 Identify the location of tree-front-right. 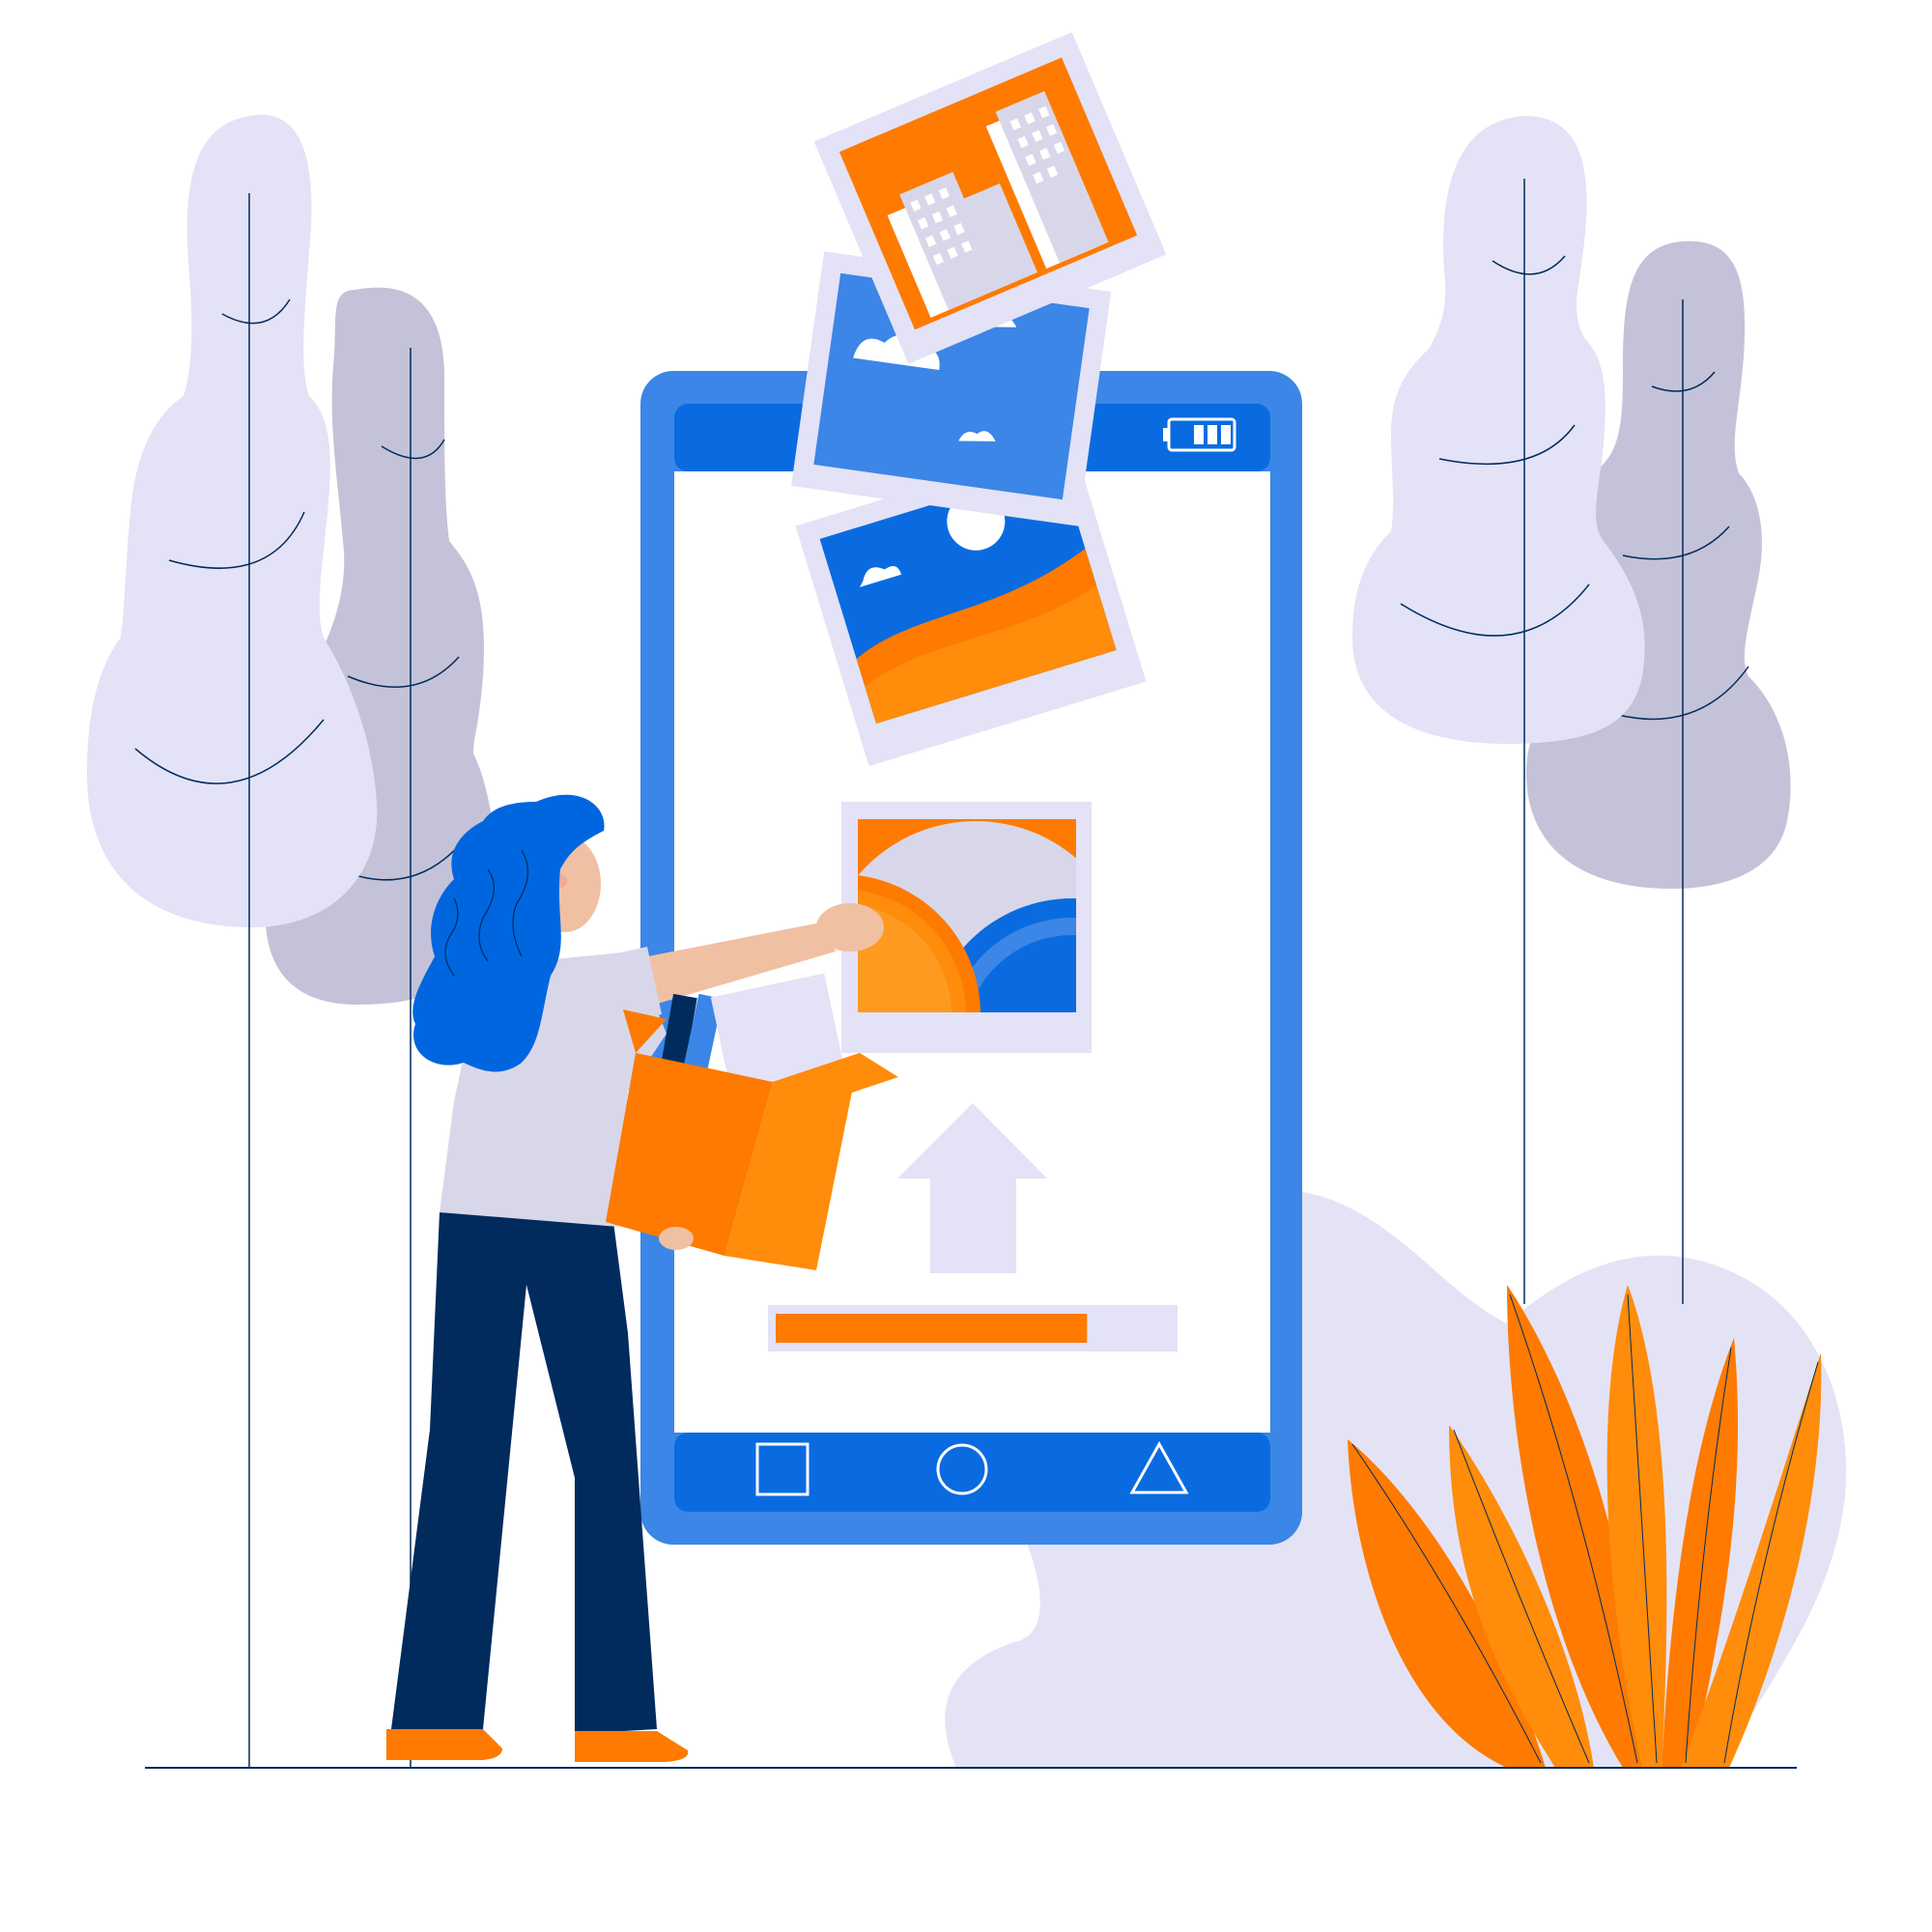
(1498, 710).